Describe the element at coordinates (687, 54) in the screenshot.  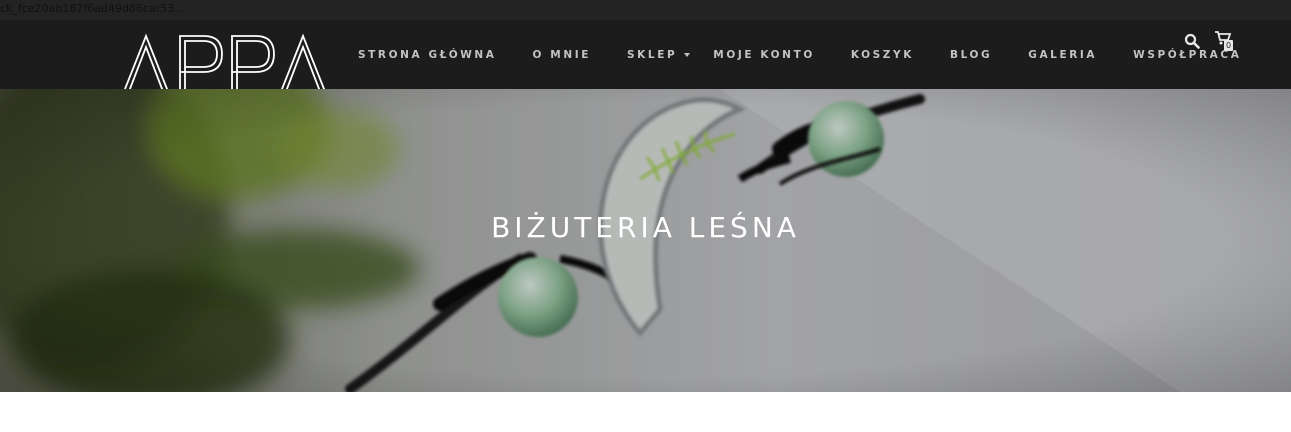
I see `chevron-down-icon` at that location.